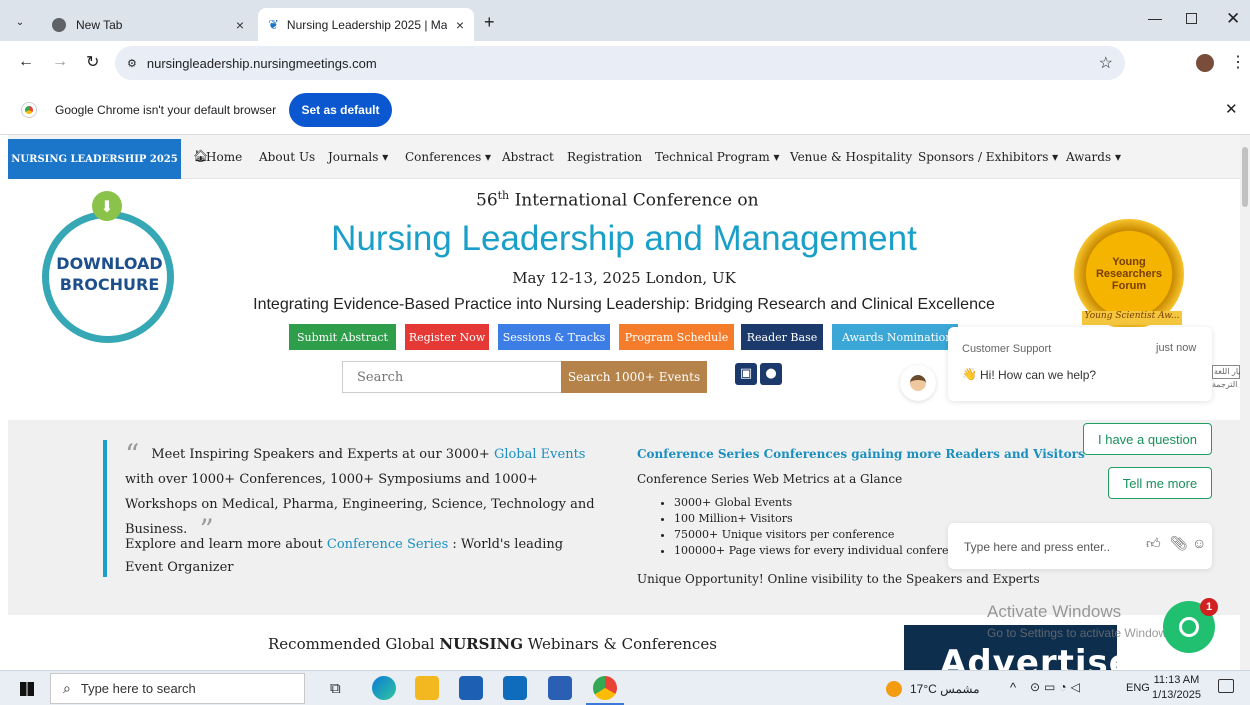 This screenshot has width=1250, height=705. Describe the element at coordinates (540, 454) in the screenshot. I see `global-events-link: Global Events` at that location.